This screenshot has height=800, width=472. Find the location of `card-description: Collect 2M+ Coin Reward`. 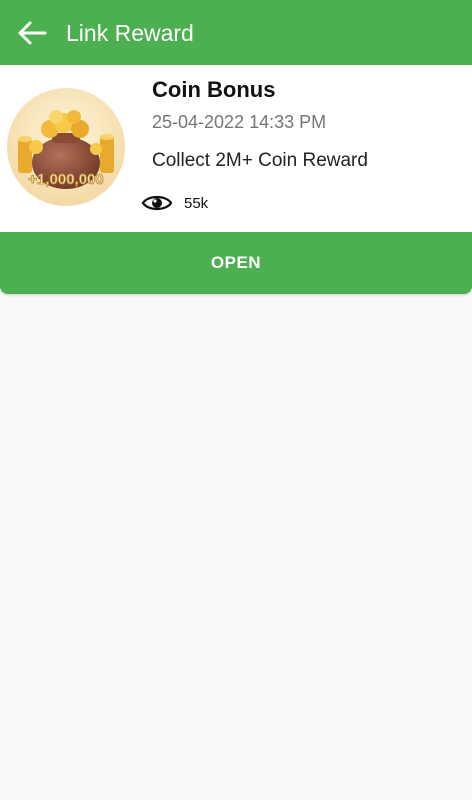

card-description: Collect 2M+ Coin Reward is located at coordinates (260, 160).